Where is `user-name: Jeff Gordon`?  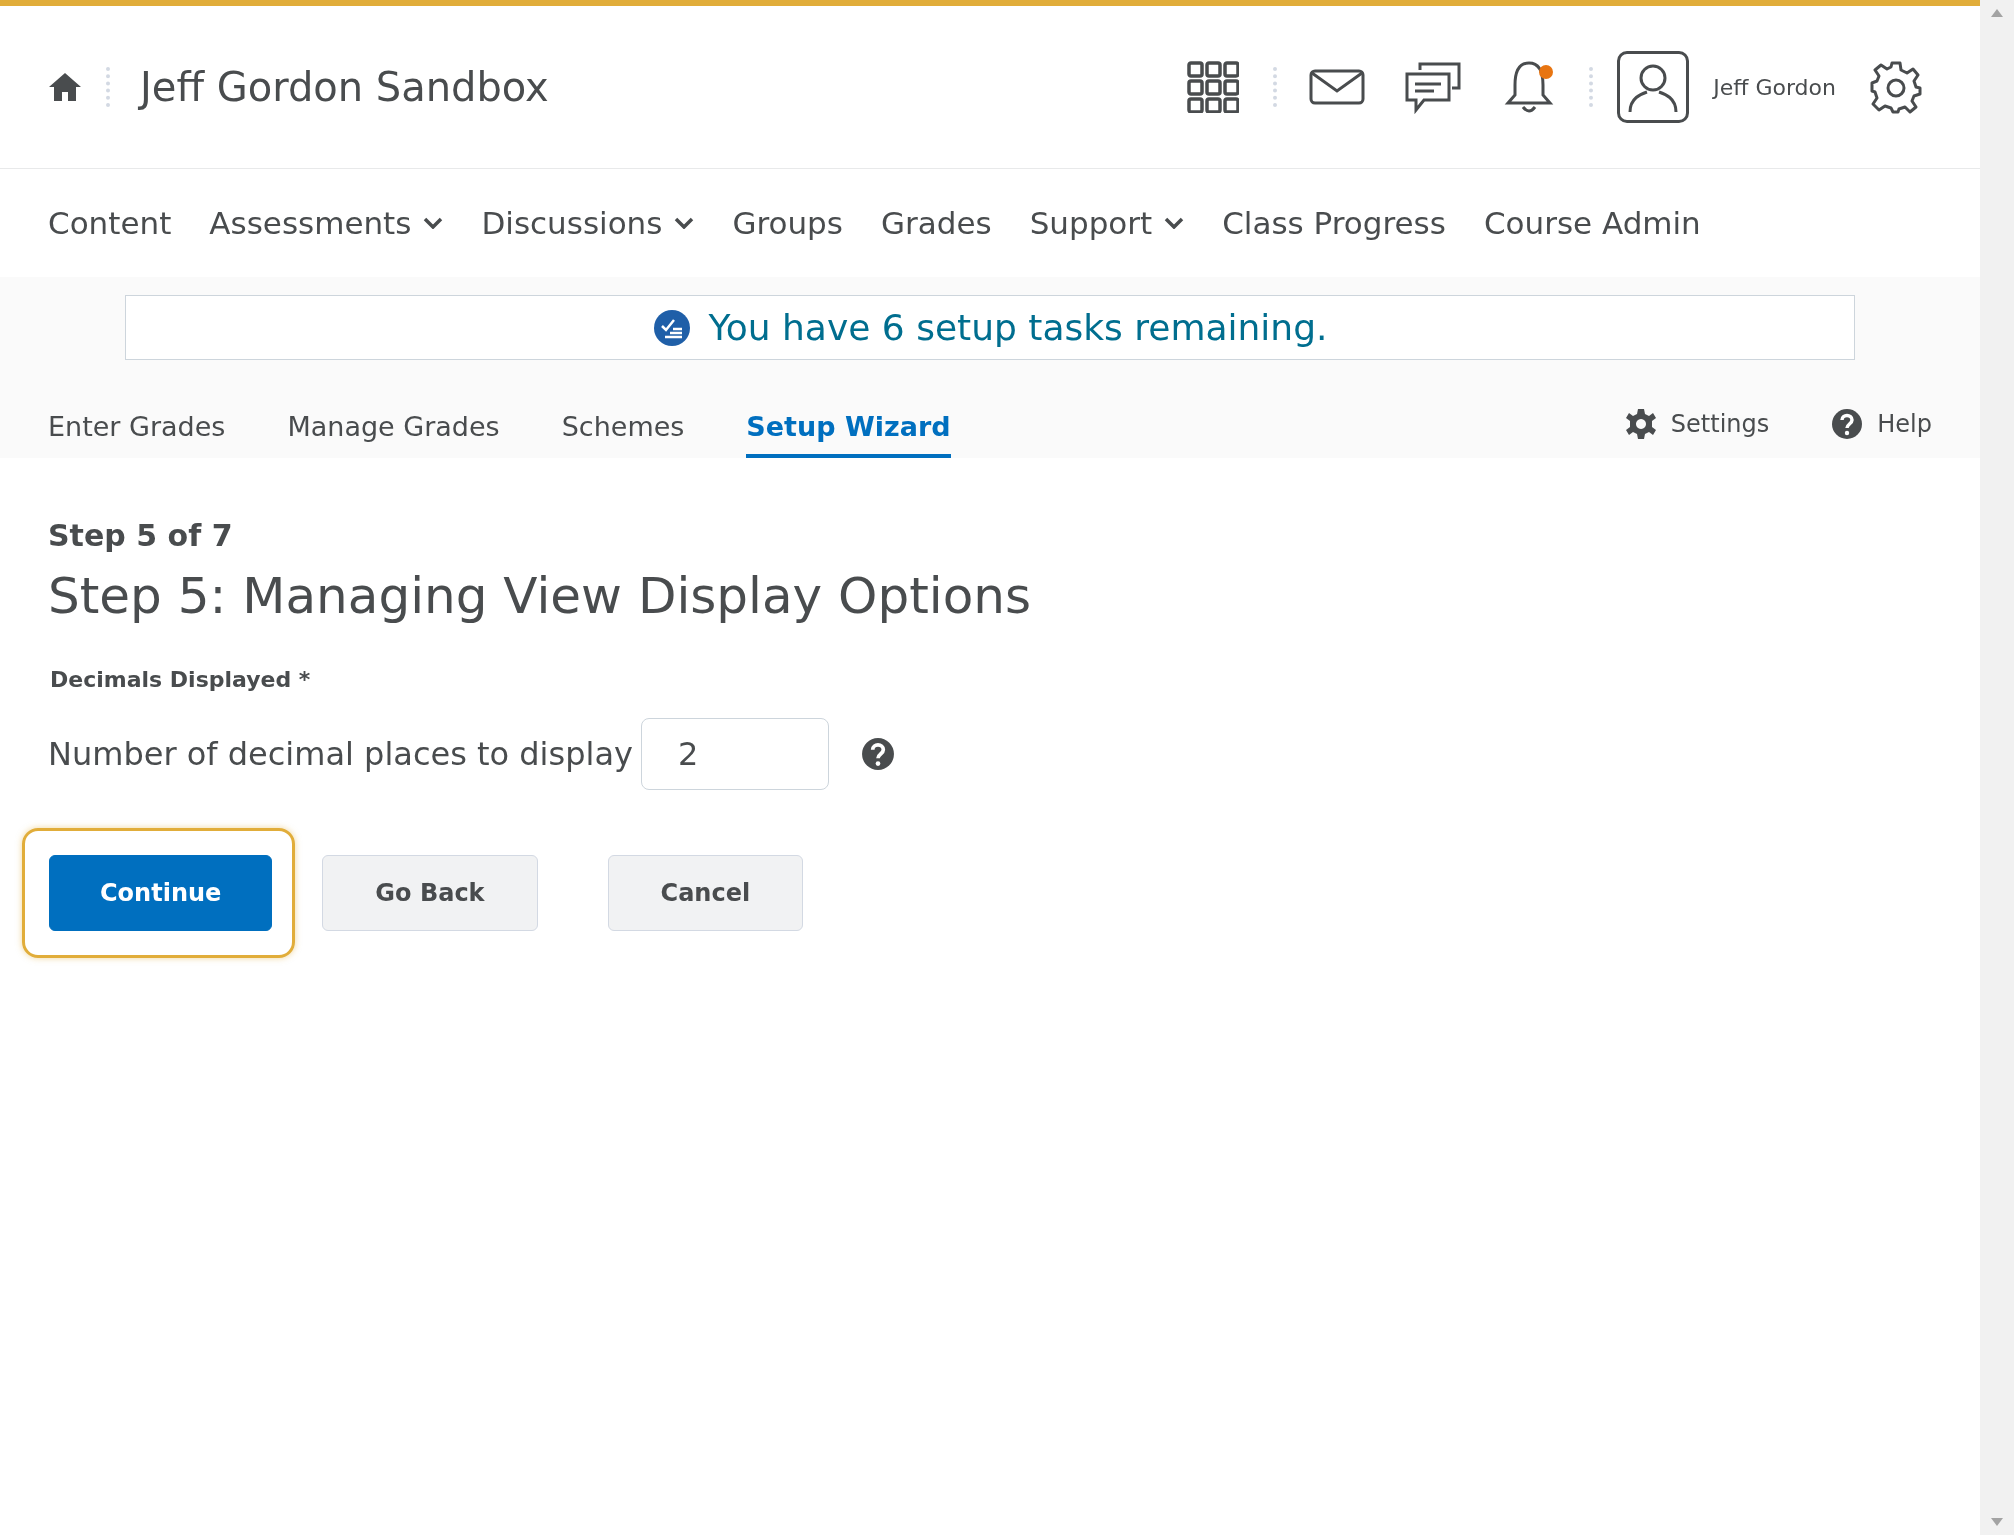
user-name: Jeff Gordon is located at coordinates (1774, 87).